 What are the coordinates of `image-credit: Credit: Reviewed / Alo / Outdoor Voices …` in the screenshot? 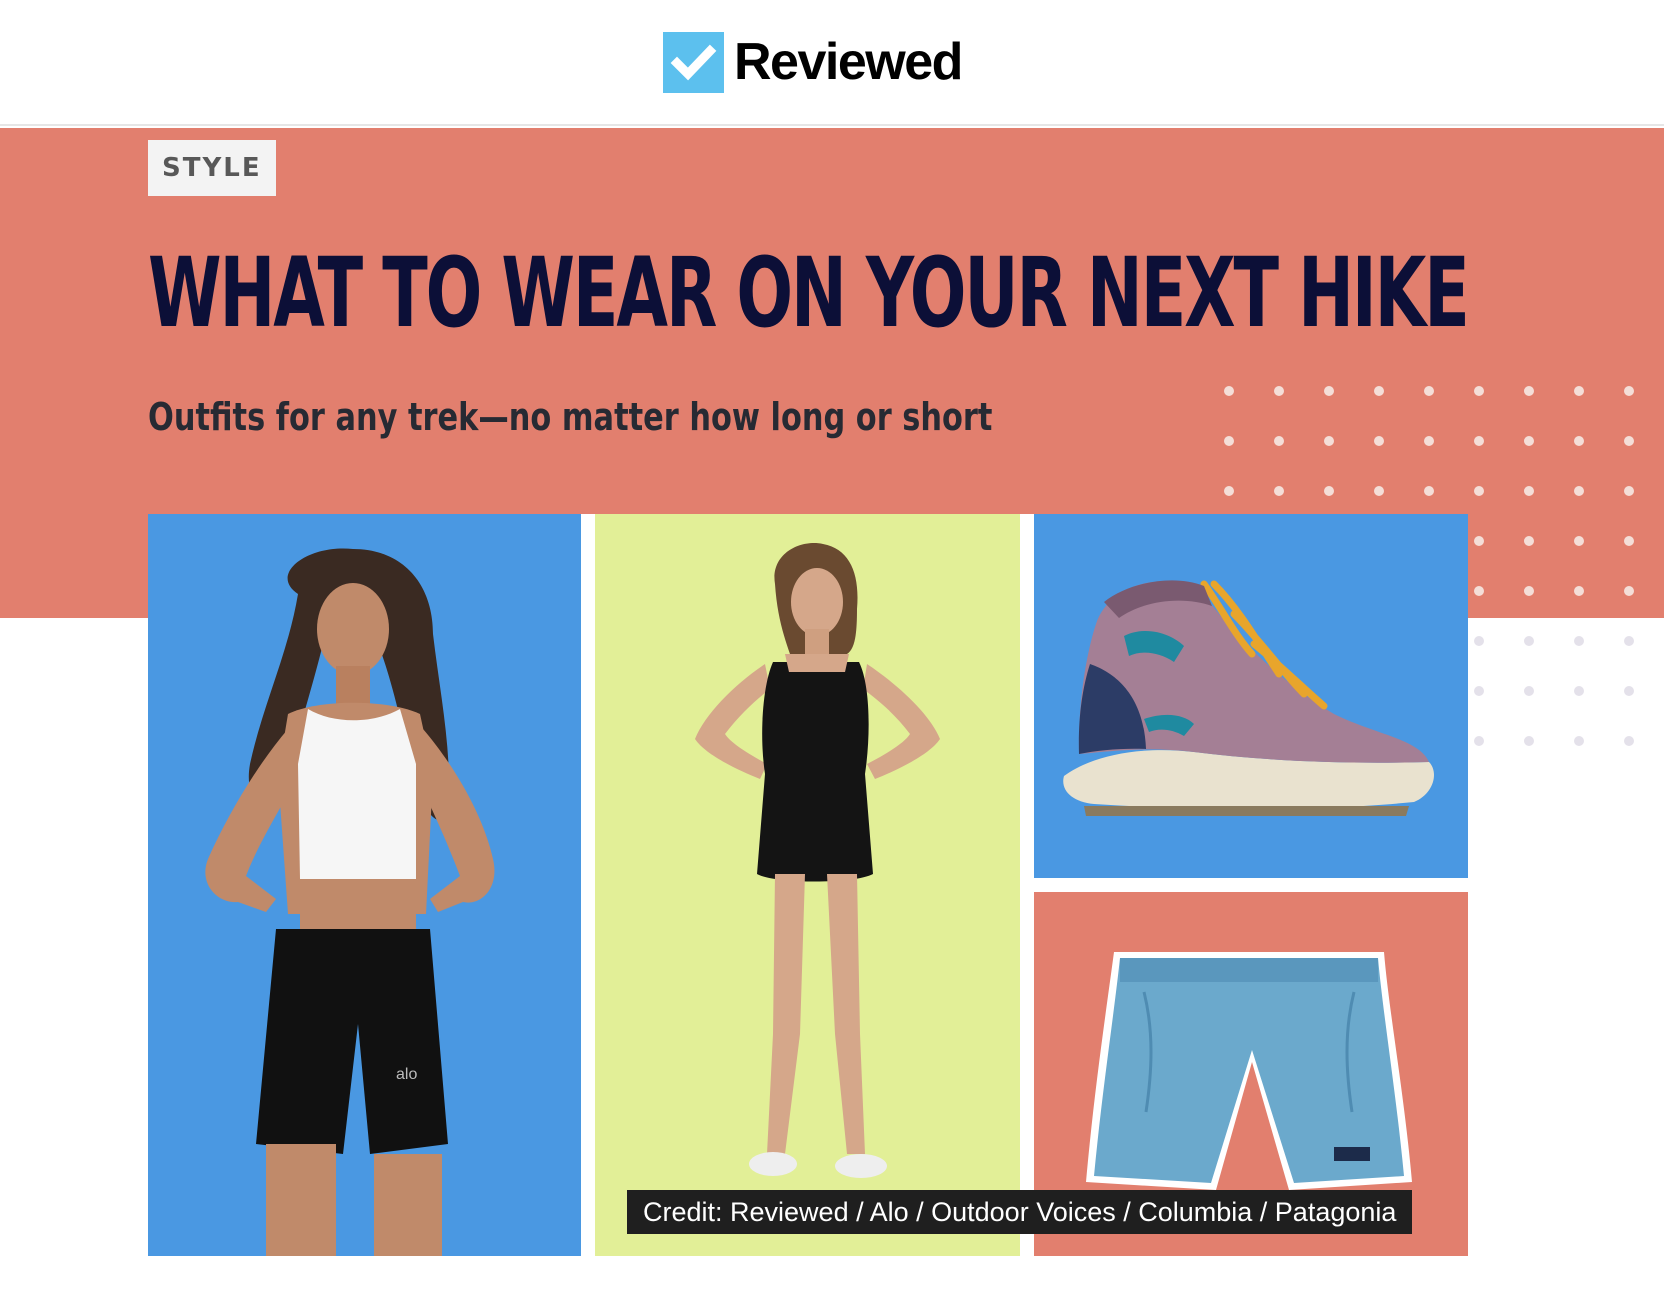 It's located at (1020, 1212).